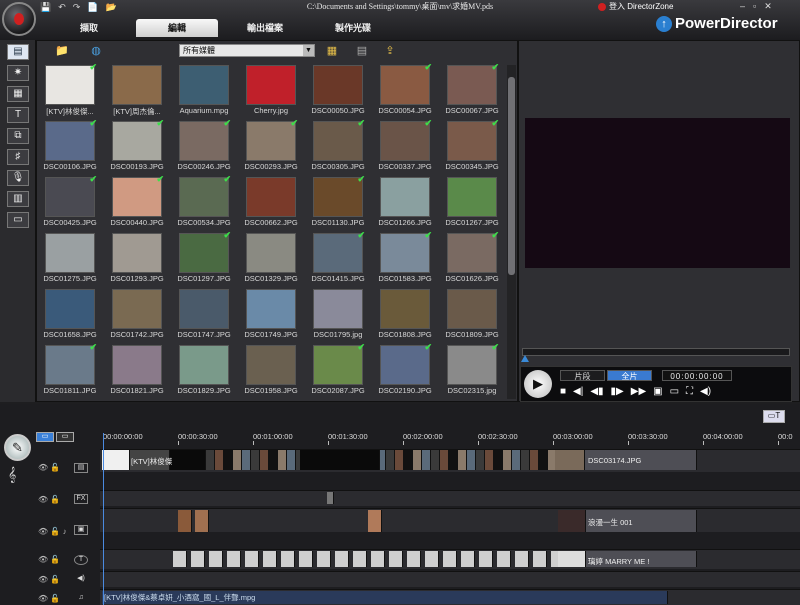  Describe the element at coordinates (92, 8) in the screenshot. I see `quick-access-item: 📄` at that location.